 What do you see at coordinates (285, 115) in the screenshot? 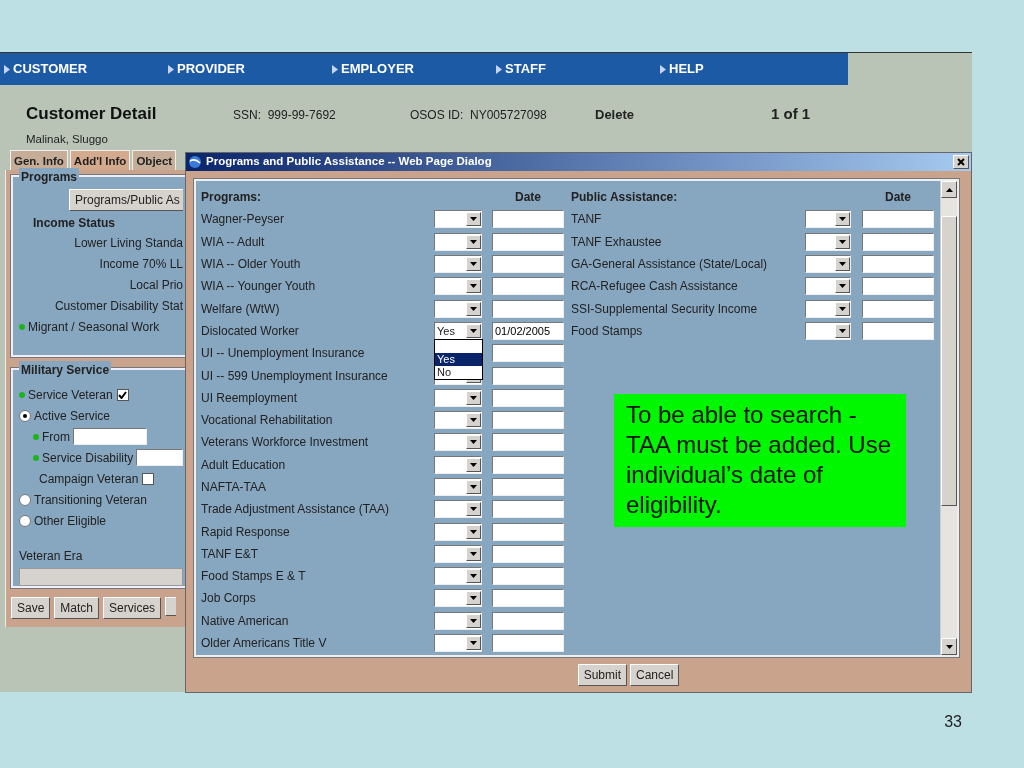
I see `ssn-text: SSN: 999-99-7692` at bounding box center [285, 115].